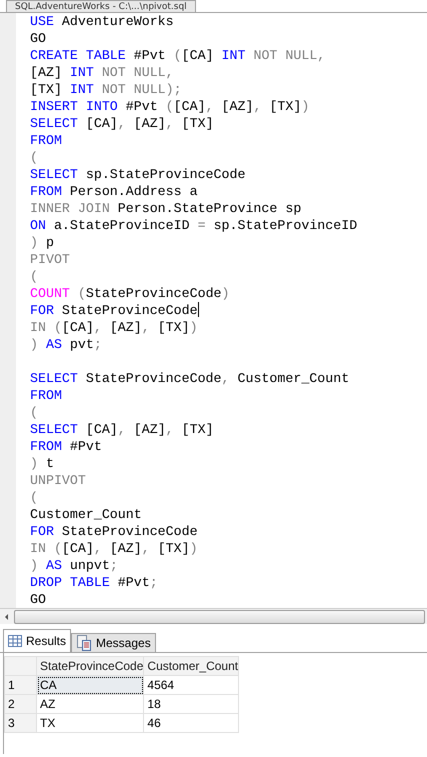  What do you see at coordinates (86, 514) in the screenshot?
I see `code-line: Customer_Count` at bounding box center [86, 514].